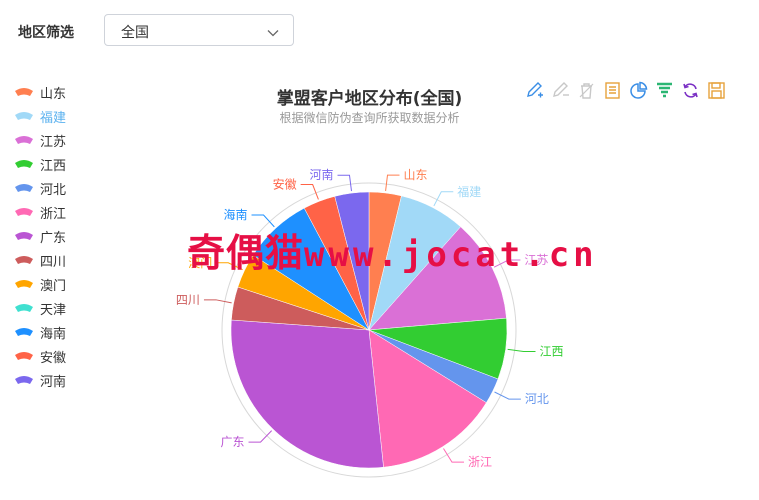 The height and width of the screenshot is (500, 759). Describe the element at coordinates (285, 184) in the screenshot. I see `pie-label: 安徽` at that location.